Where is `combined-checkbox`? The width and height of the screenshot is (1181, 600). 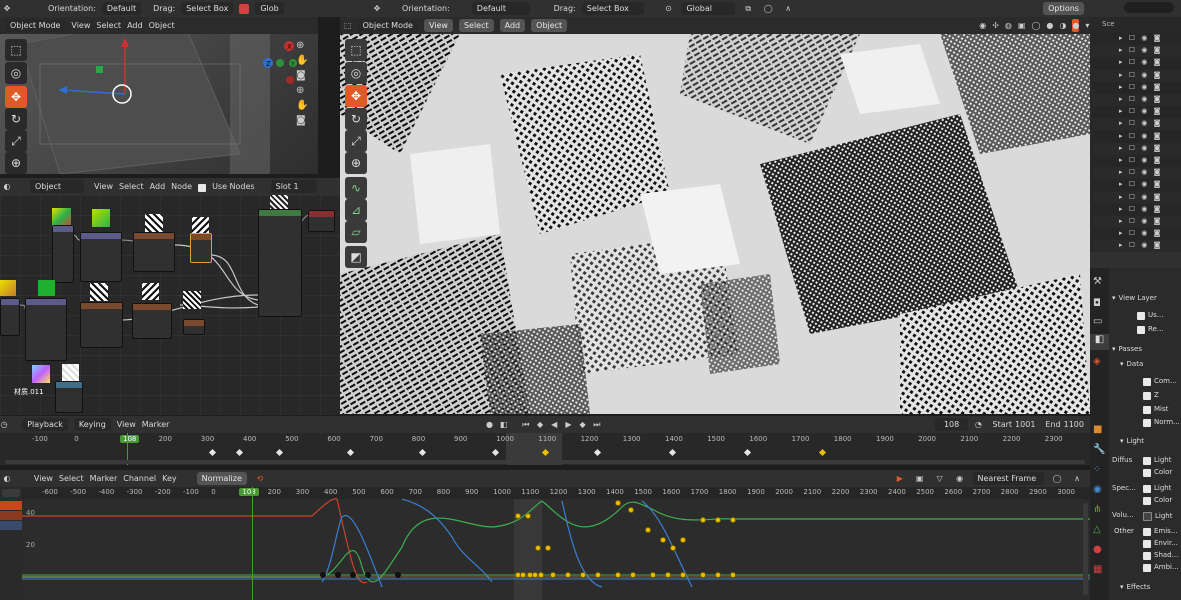
combined-checkbox is located at coordinates (1147, 382).